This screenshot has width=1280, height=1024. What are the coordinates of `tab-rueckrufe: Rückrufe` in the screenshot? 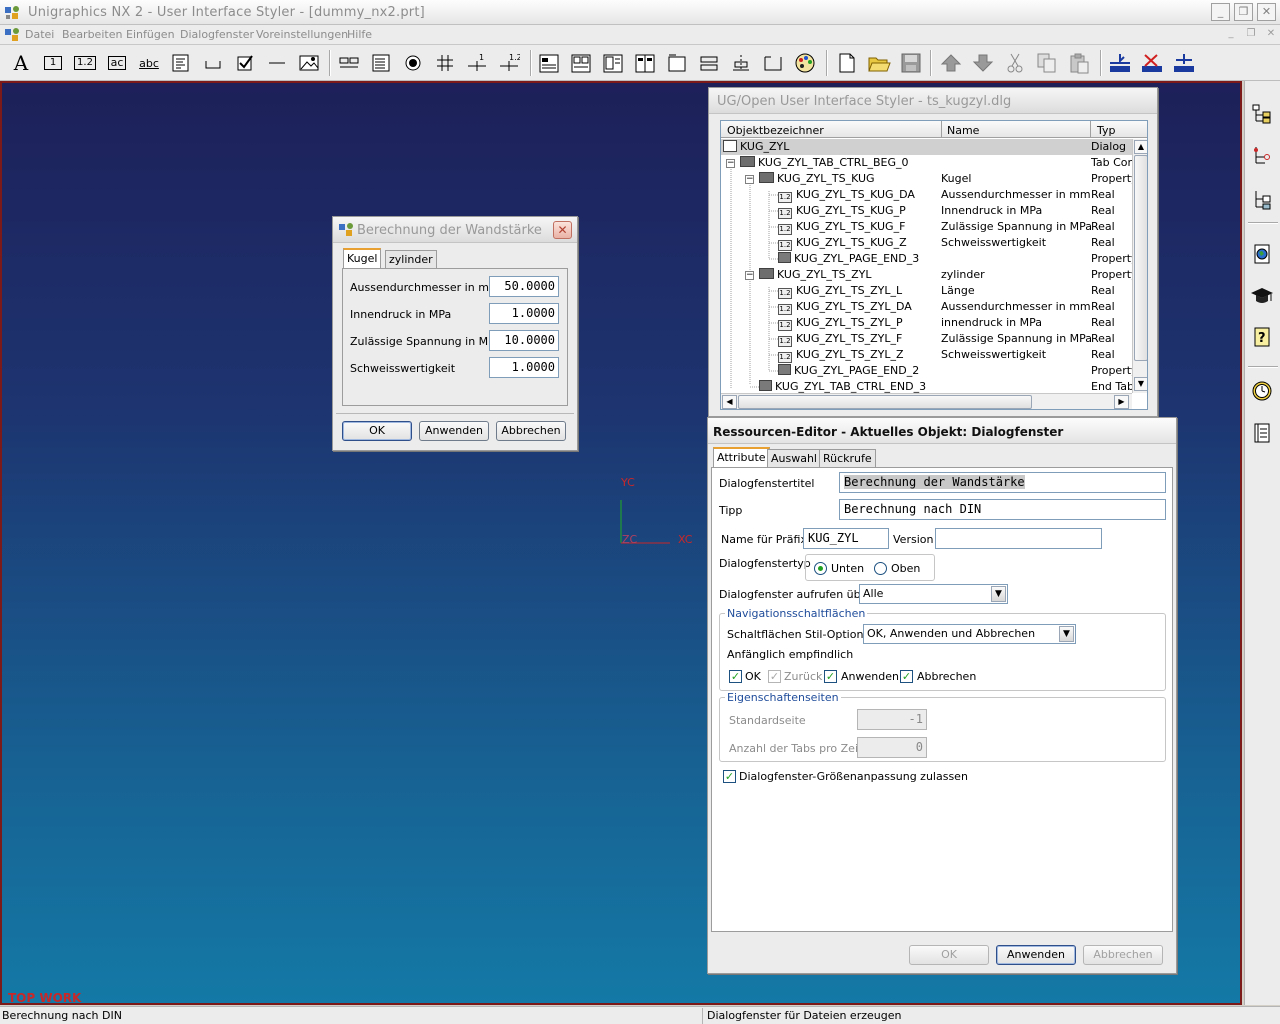 It's located at (847, 458).